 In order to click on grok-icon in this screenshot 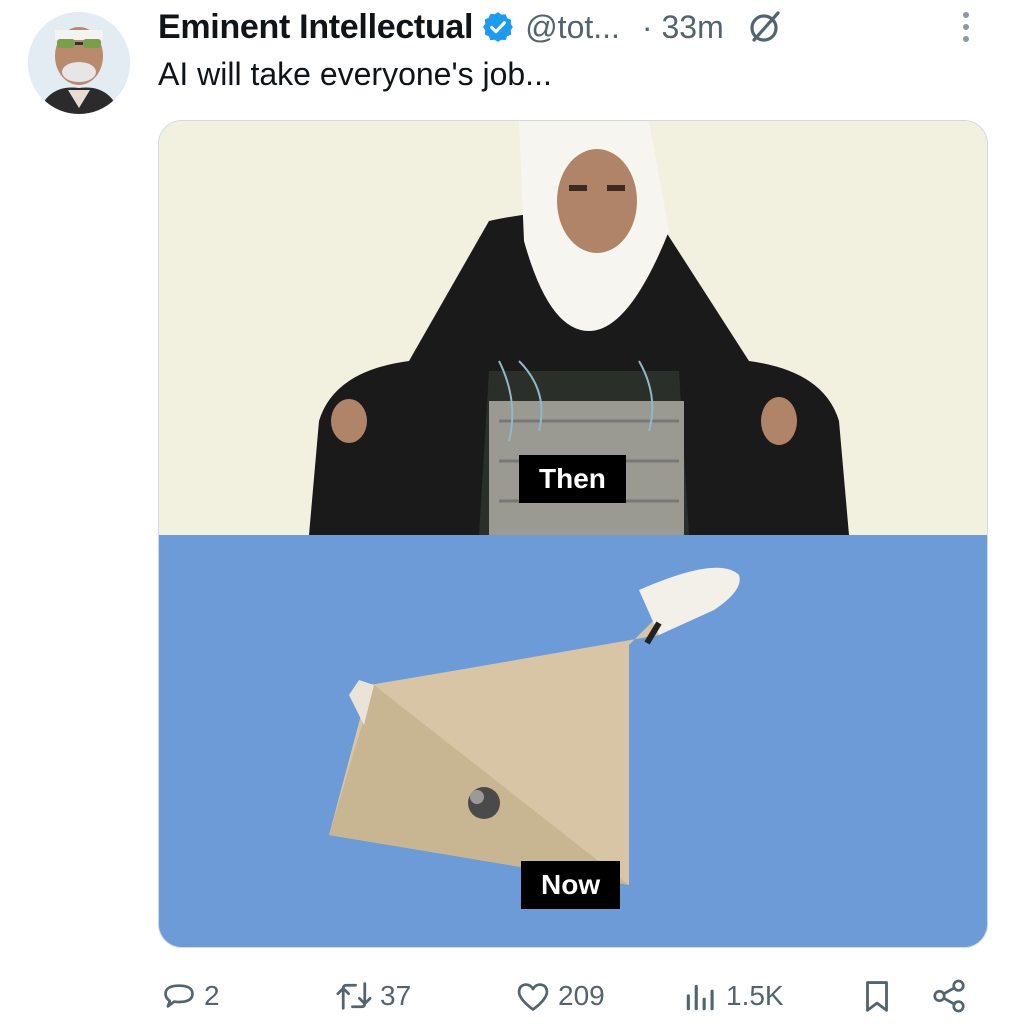, I will do `click(764, 27)`.